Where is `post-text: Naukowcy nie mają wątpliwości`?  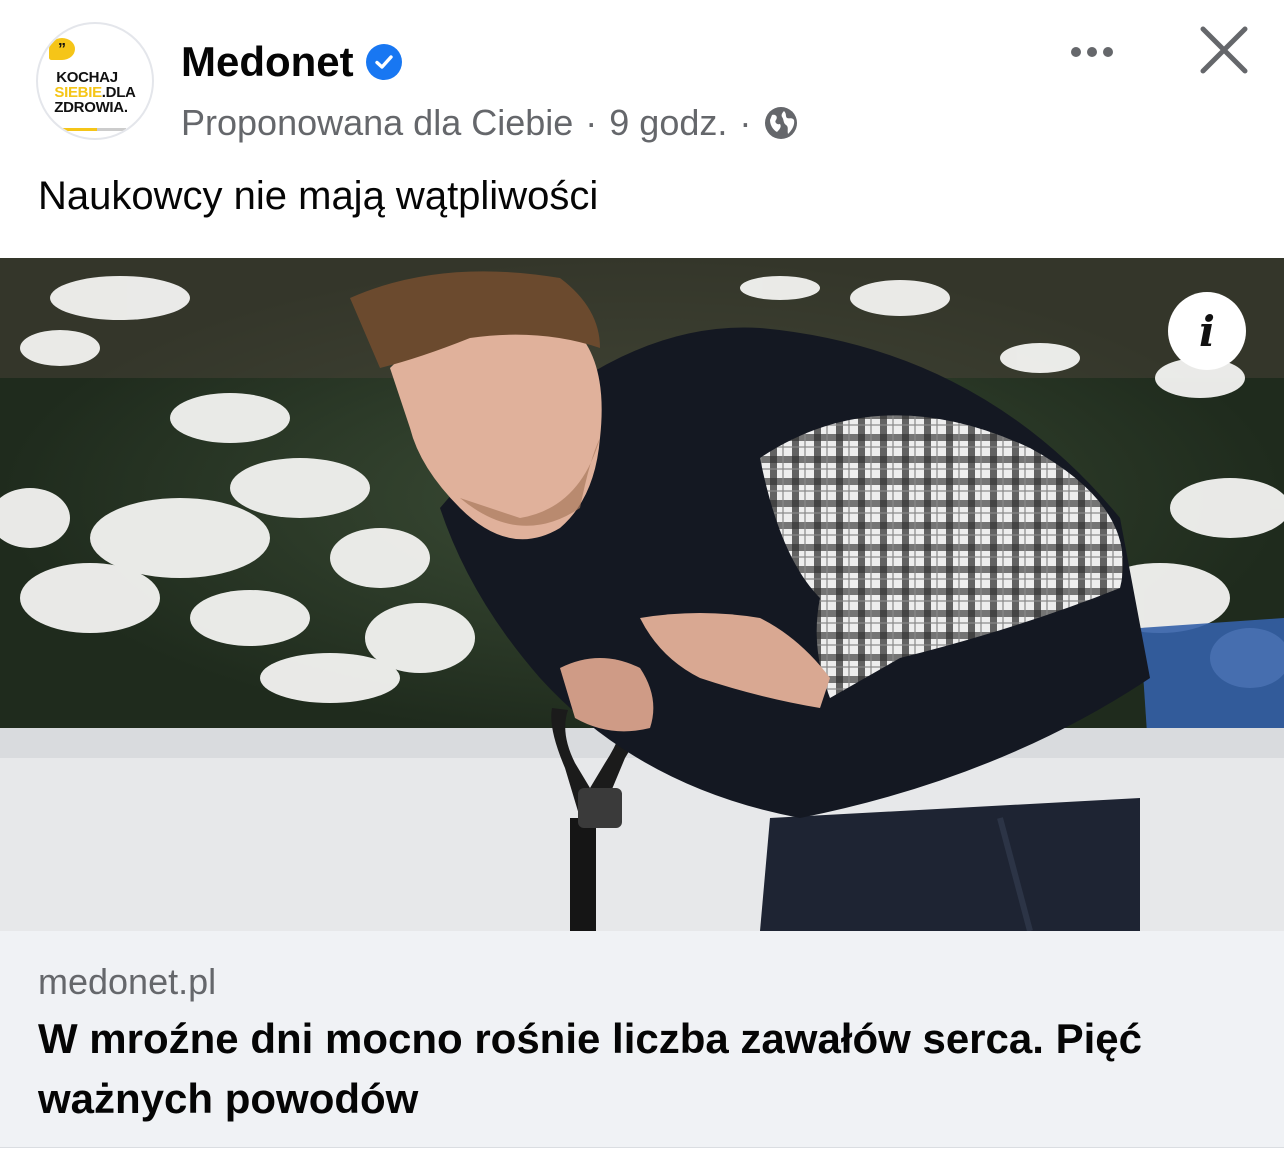
post-text: Naukowcy nie mają wątpliwości is located at coordinates (318, 196).